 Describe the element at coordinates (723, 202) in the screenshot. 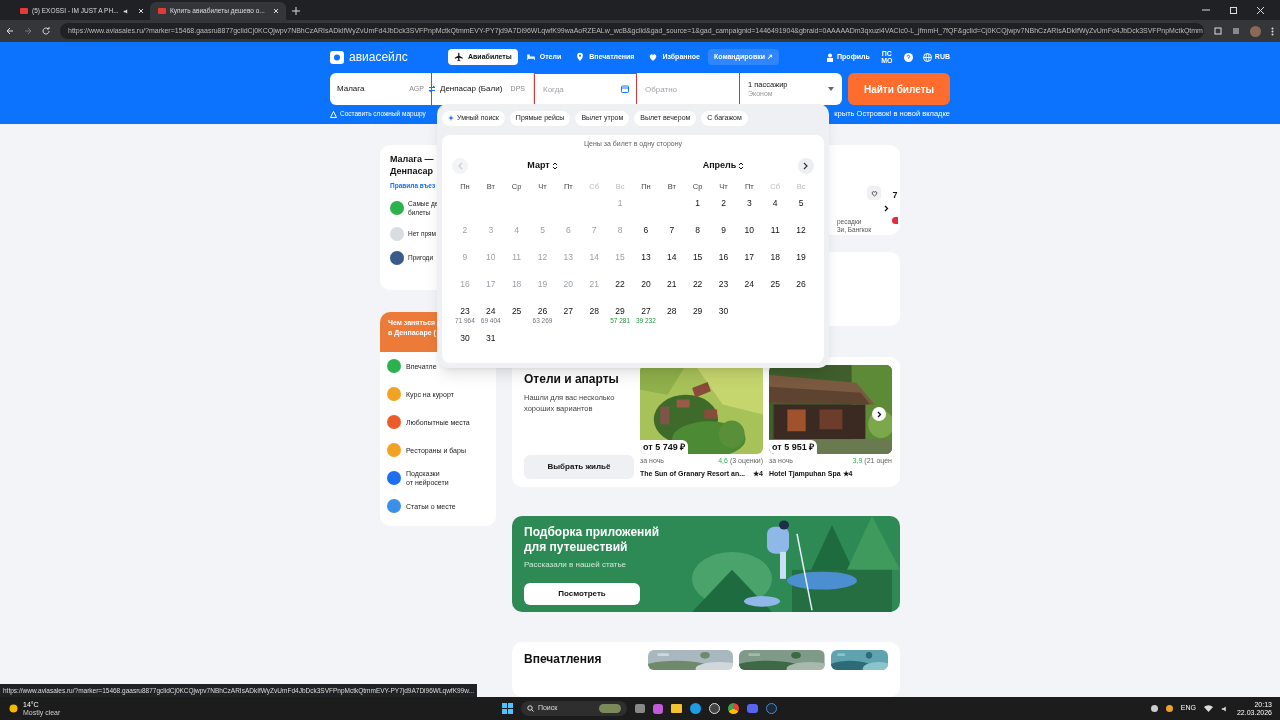

I see `calendar-day: 2` at that location.